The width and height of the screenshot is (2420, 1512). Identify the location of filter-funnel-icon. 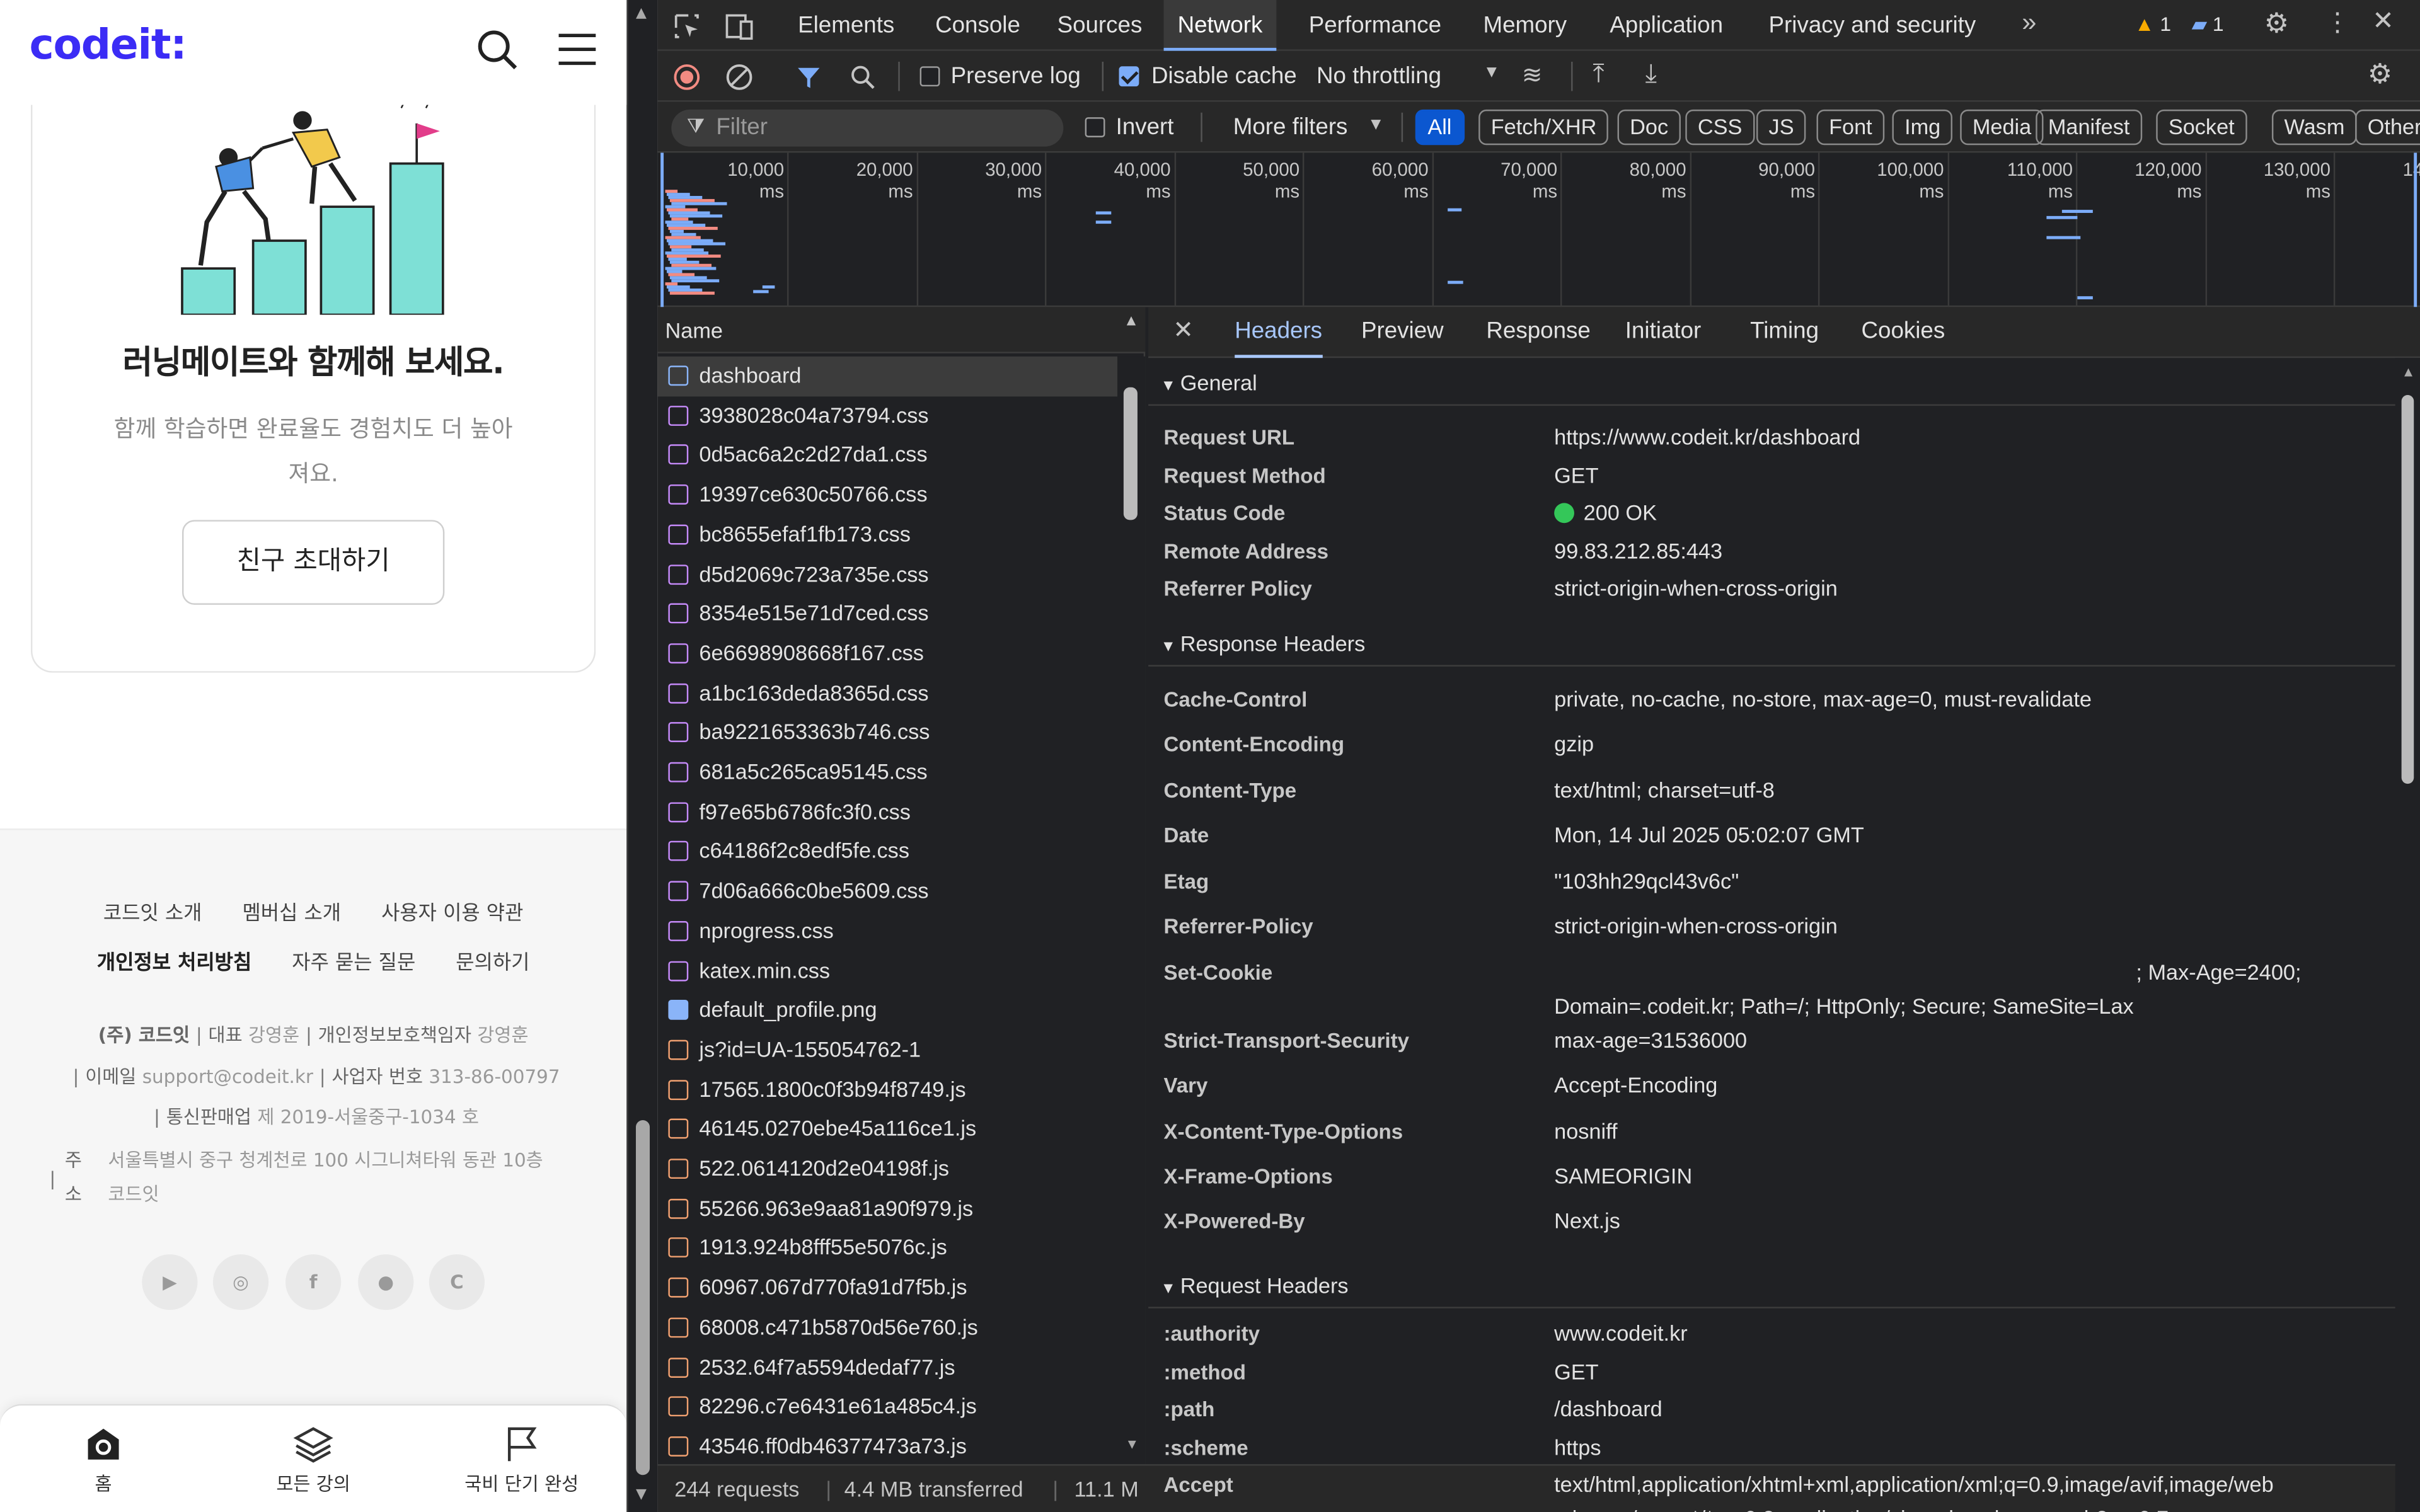
(809, 77).